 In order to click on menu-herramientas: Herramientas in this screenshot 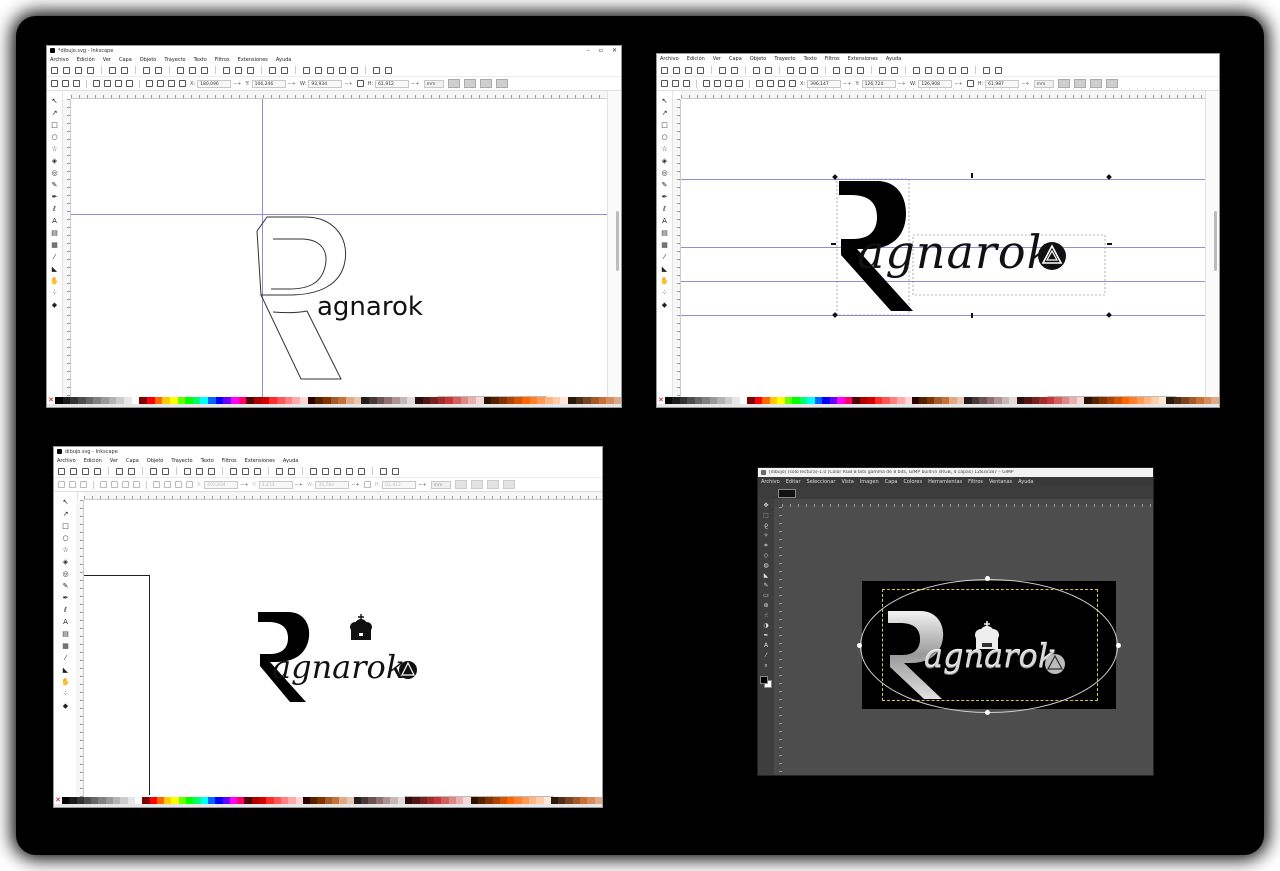, I will do `click(945, 482)`.